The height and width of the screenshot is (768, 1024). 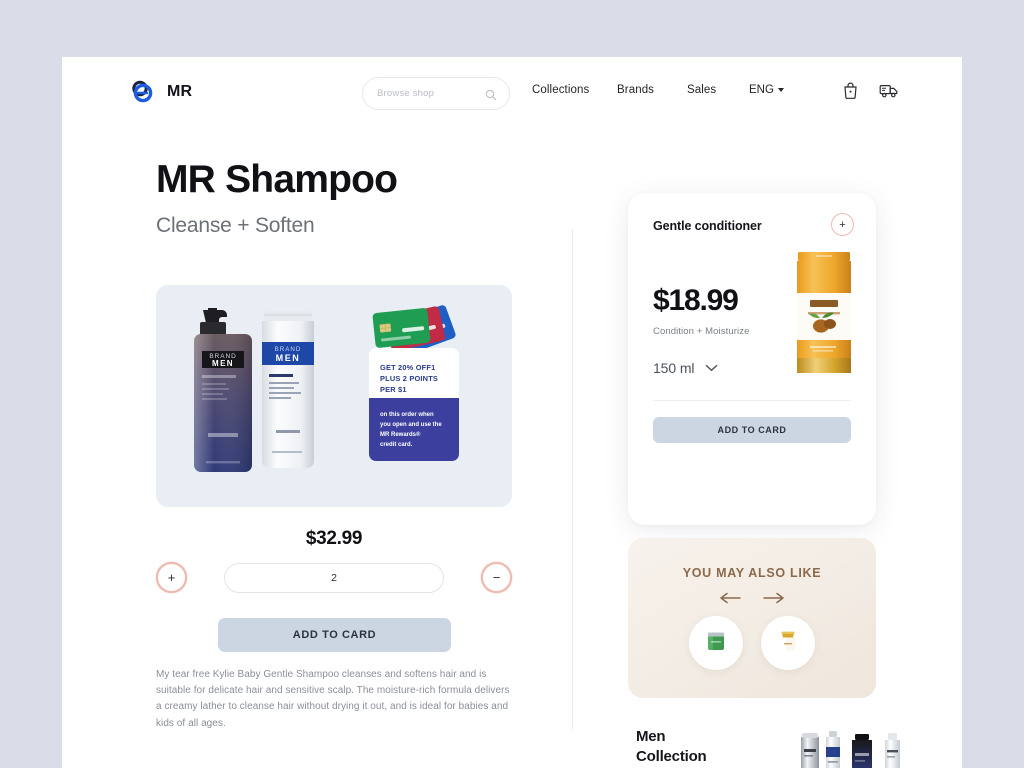 What do you see at coordinates (393, 389) in the screenshot?
I see `svg-text: PER $1` at bounding box center [393, 389].